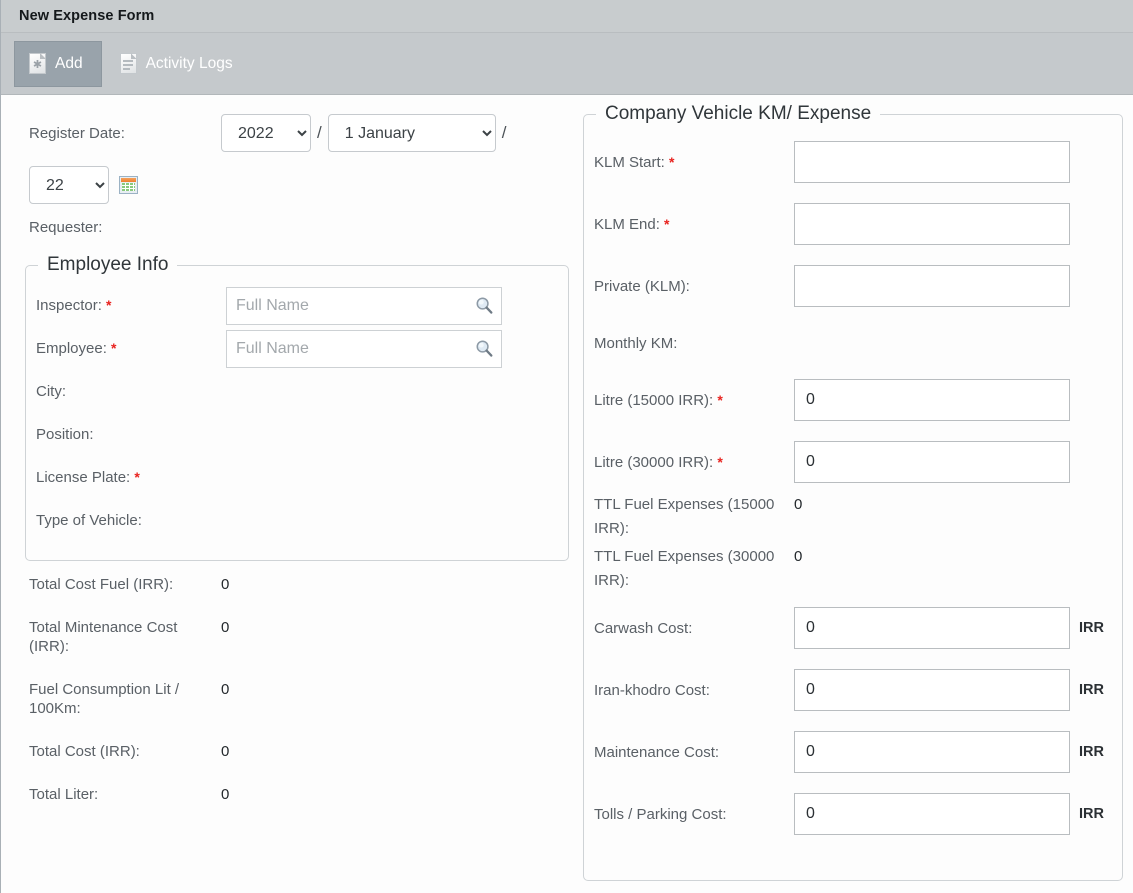 This screenshot has height=893, width=1133. I want to click on ttl-fuel-15000-value: 0, so click(798, 504).